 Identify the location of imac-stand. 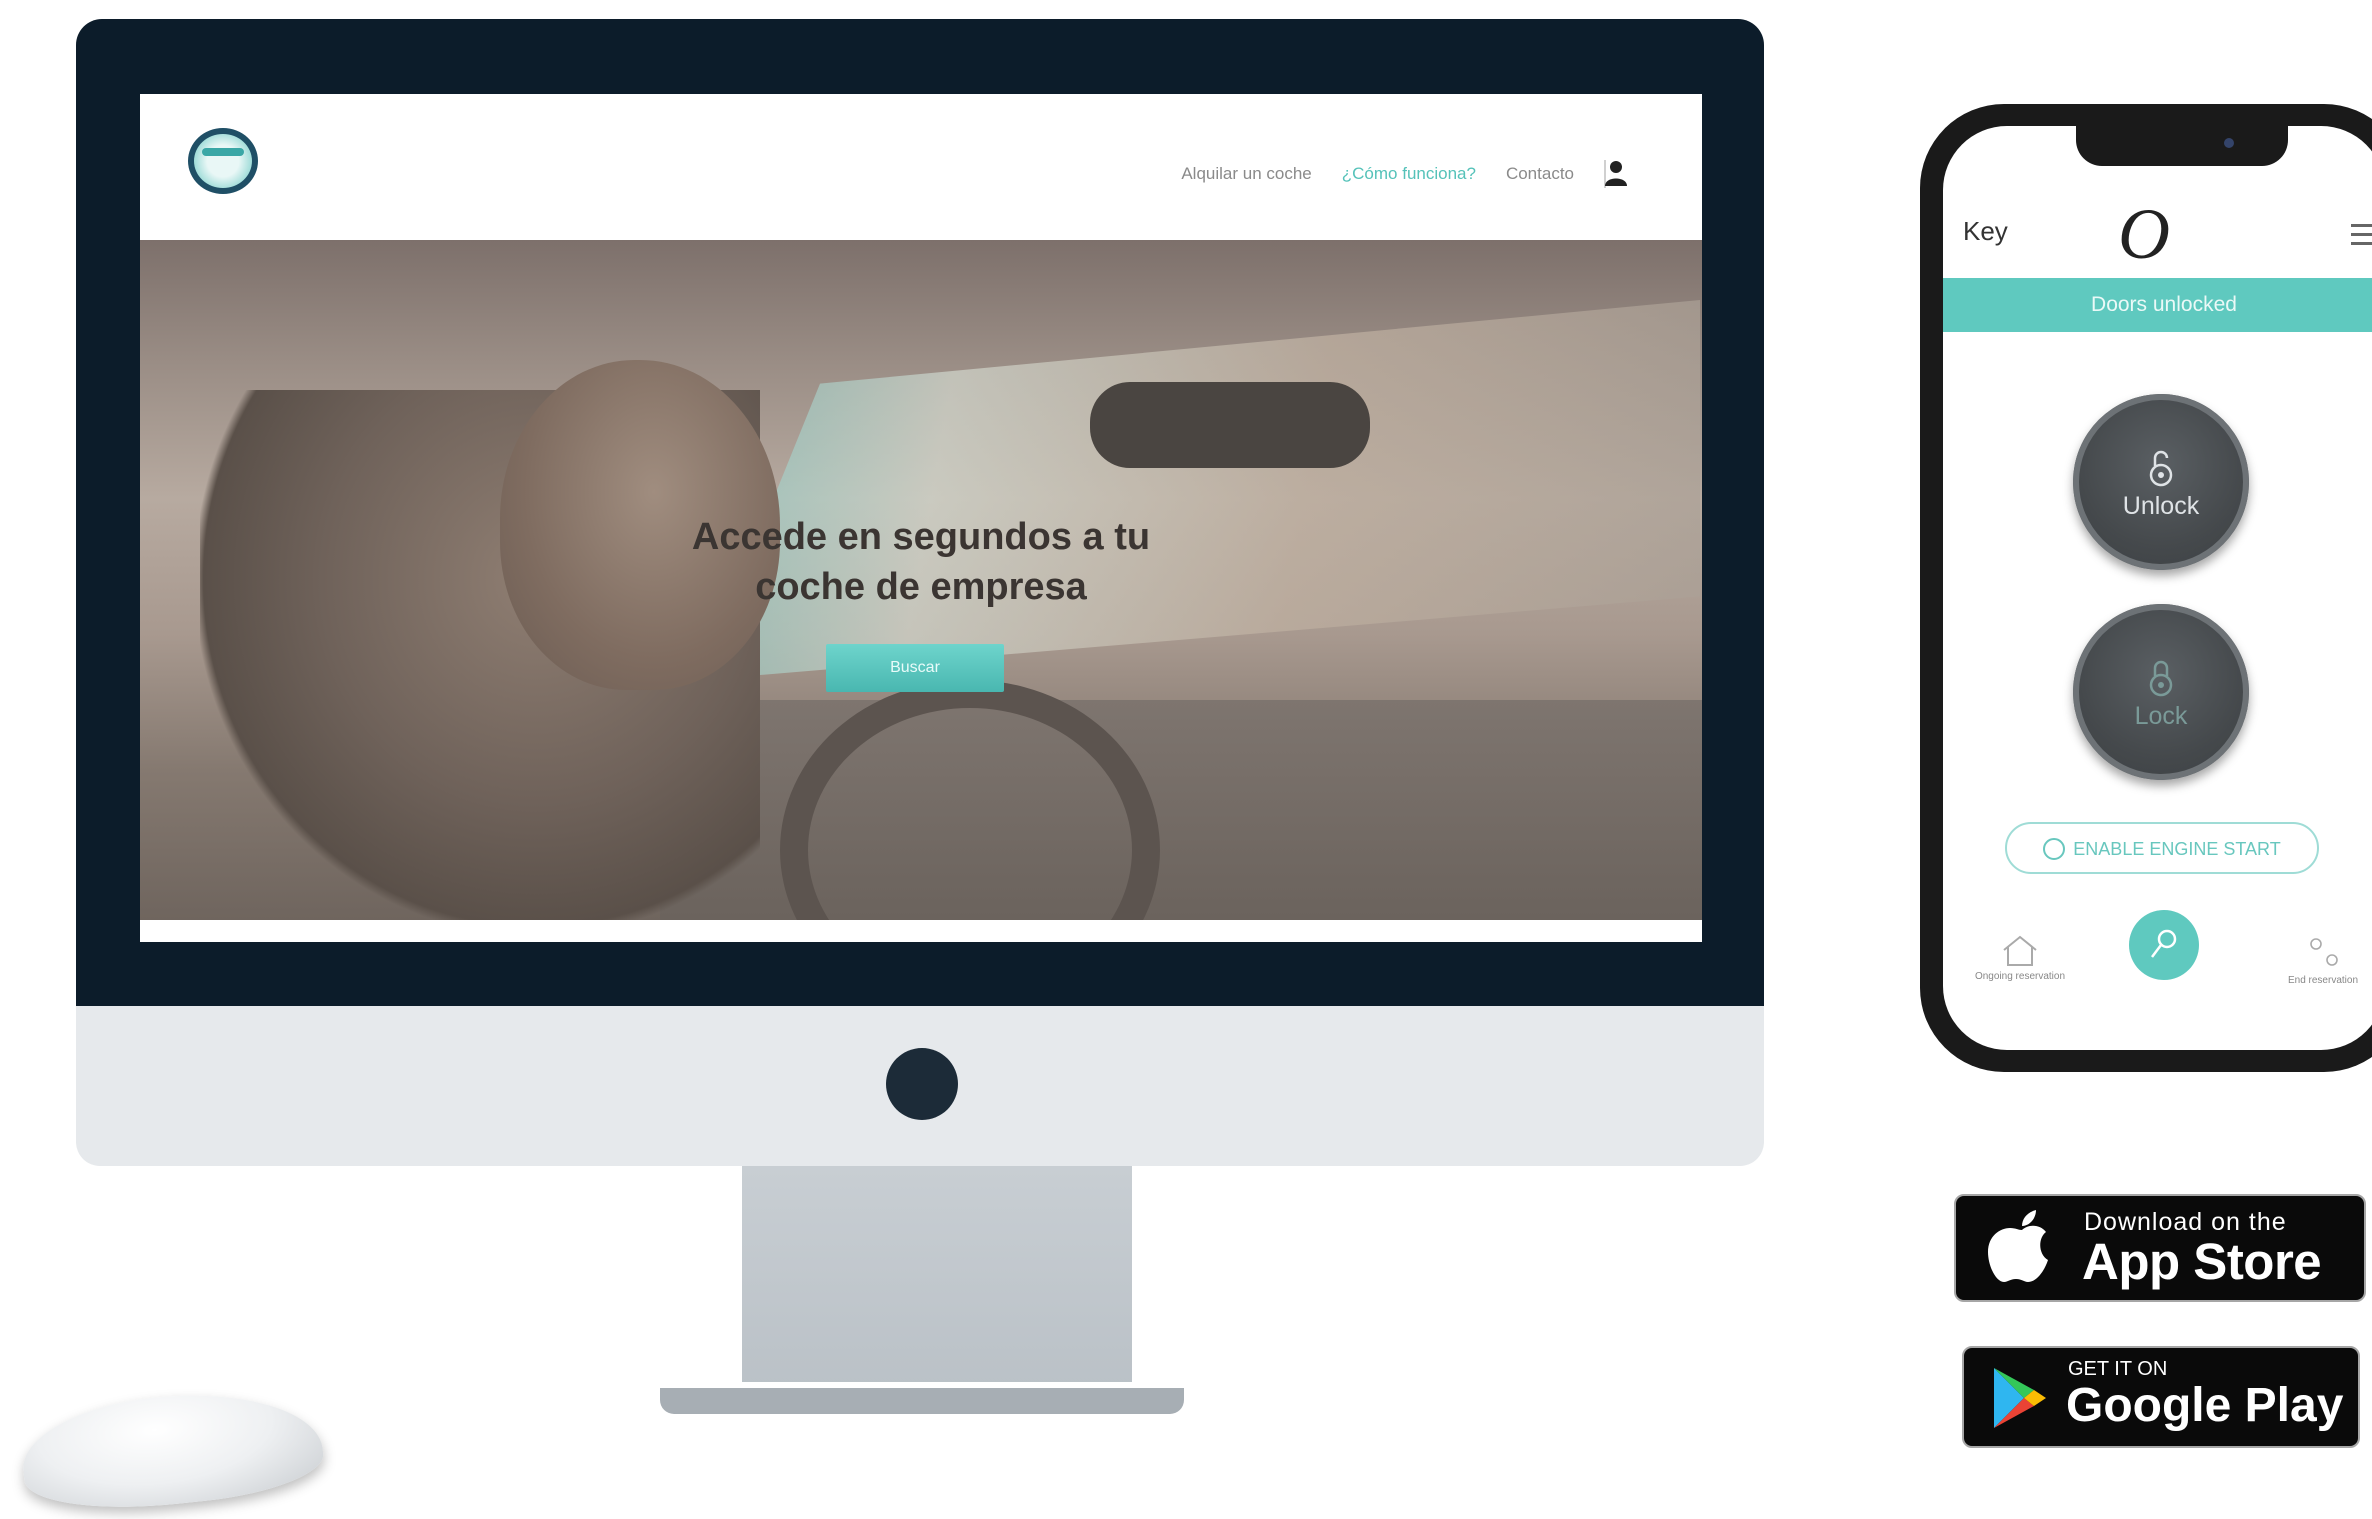
(937, 1274).